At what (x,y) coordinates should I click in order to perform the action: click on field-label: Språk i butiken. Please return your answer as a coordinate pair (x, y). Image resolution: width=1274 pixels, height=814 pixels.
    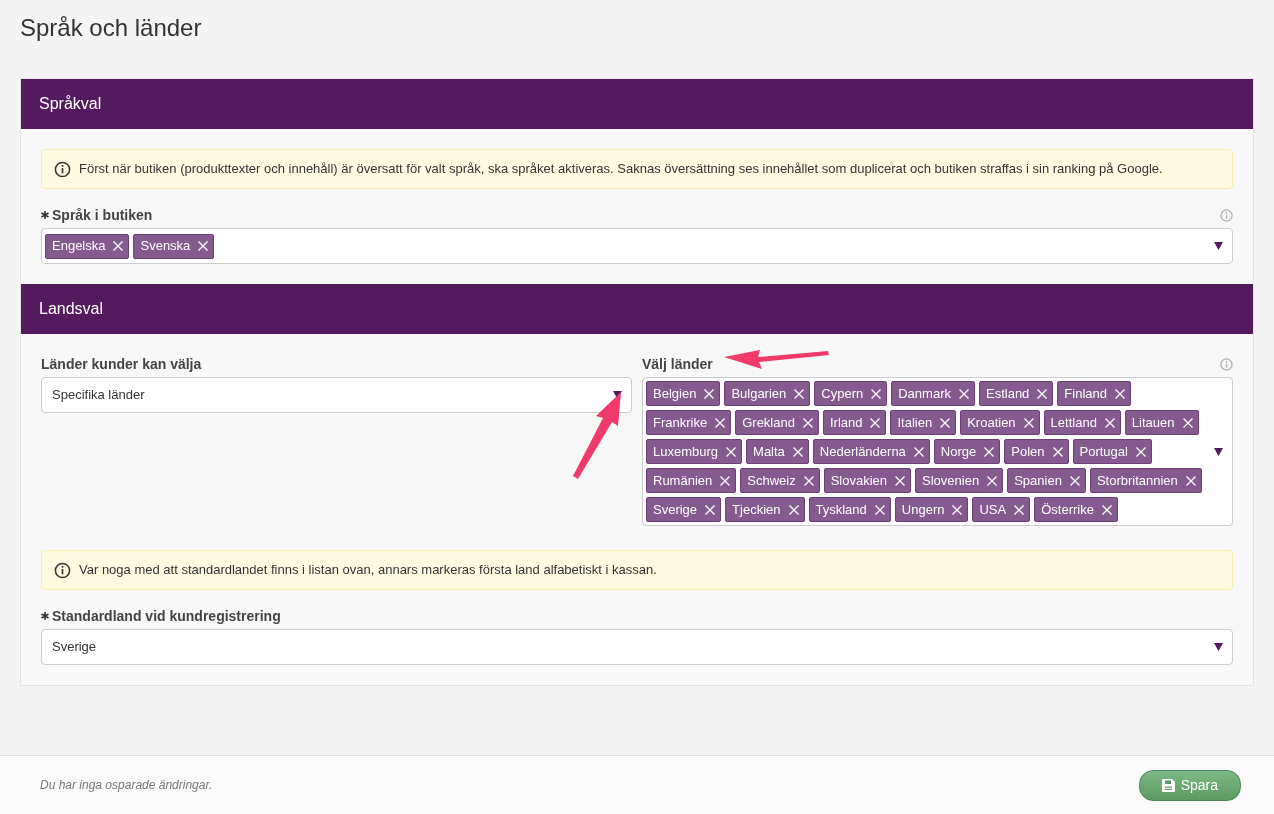
    Looking at the image, I should click on (102, 215).